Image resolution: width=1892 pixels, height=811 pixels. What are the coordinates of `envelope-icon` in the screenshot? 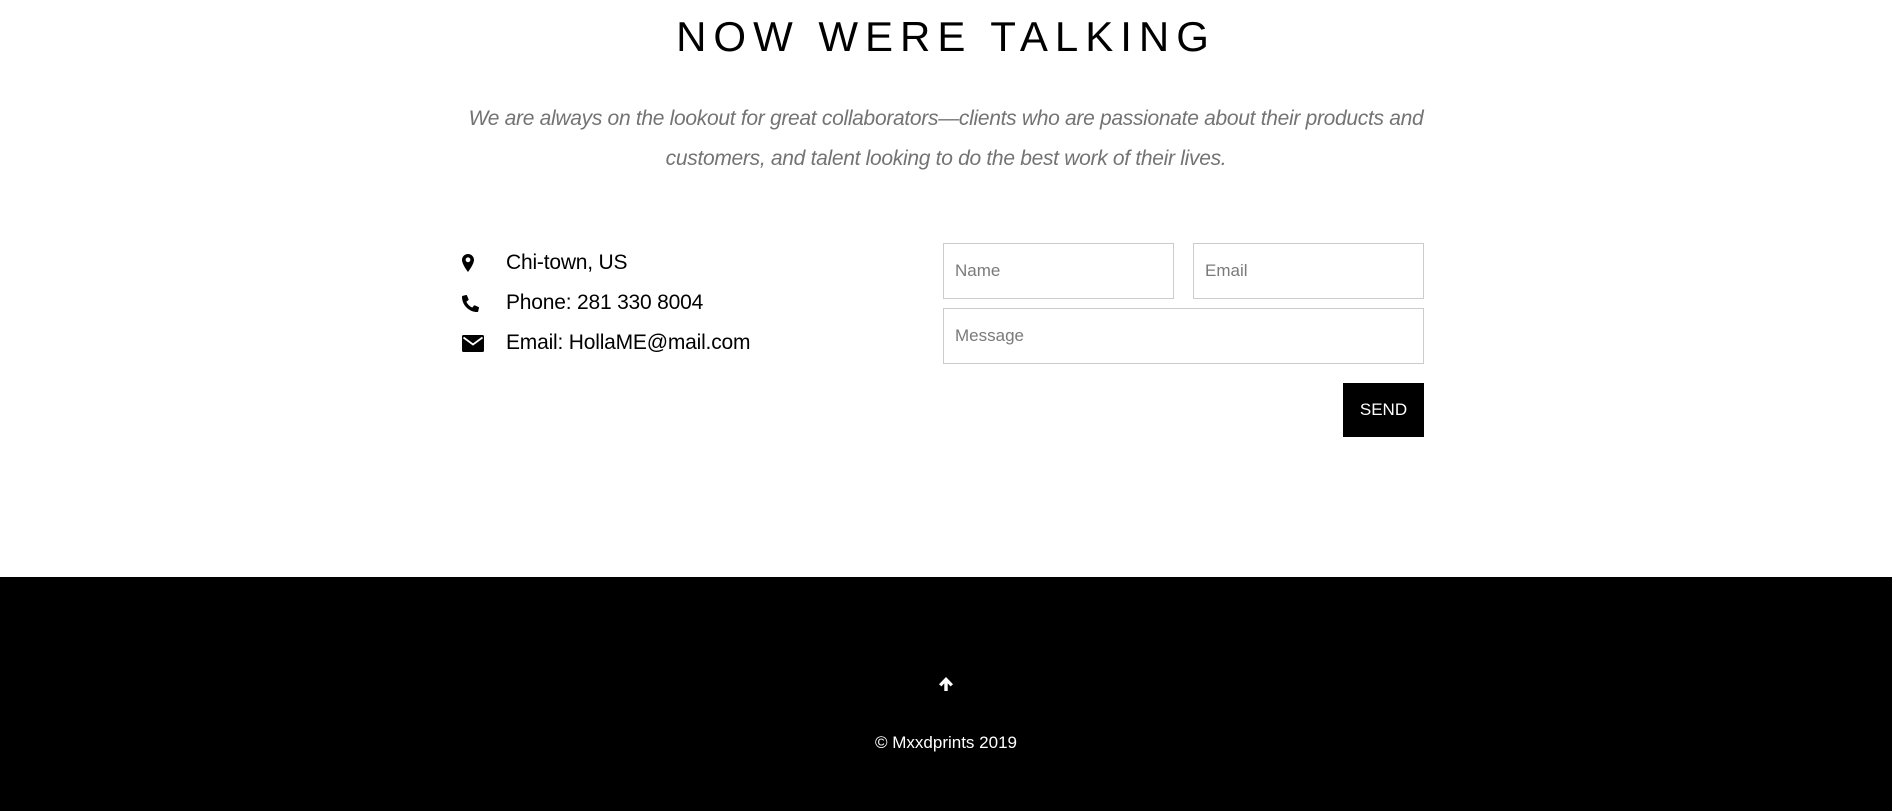 It's located at (484, 343).